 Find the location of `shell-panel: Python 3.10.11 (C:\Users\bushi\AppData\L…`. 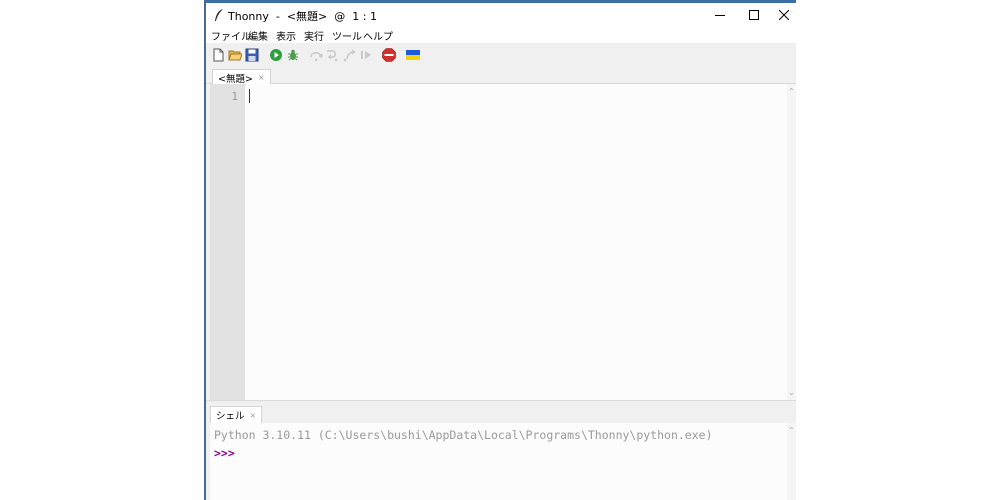

shell-panel: Python 3.10.11 (C:\Users\bushi\AppData\L… is located at coordinates (501, 461).